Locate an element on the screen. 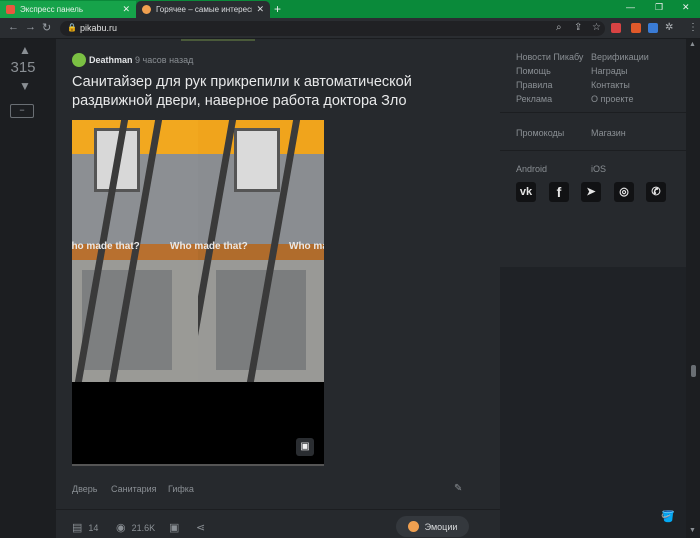  forward-icon: → is located at coordinates (30, 27).